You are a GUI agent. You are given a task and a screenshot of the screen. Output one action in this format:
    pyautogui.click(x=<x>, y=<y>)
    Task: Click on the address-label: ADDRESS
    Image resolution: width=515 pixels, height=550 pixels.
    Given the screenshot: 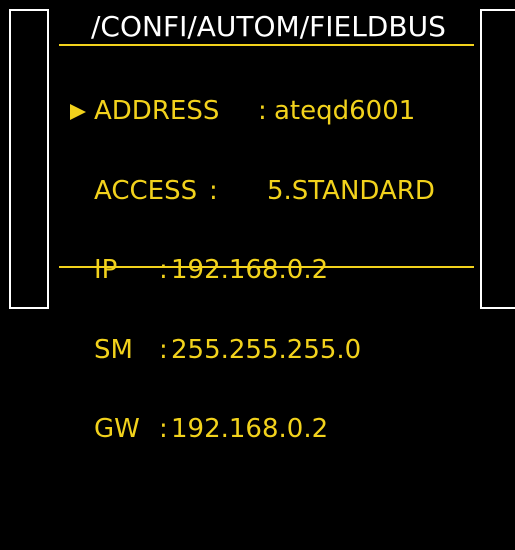 What is the action you would take?
    pyautogui.click(x=157, y=111)
    